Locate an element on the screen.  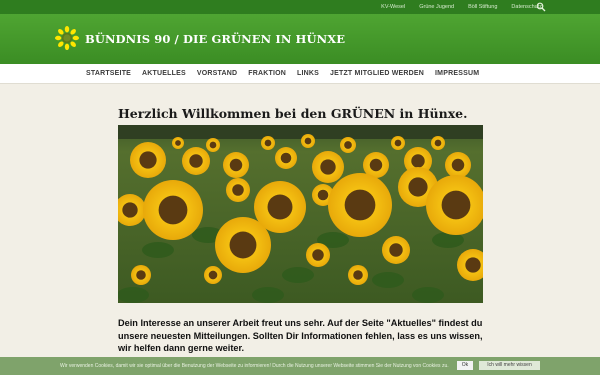
nav-item-links: LINKS is located at coordinates (308, 73).